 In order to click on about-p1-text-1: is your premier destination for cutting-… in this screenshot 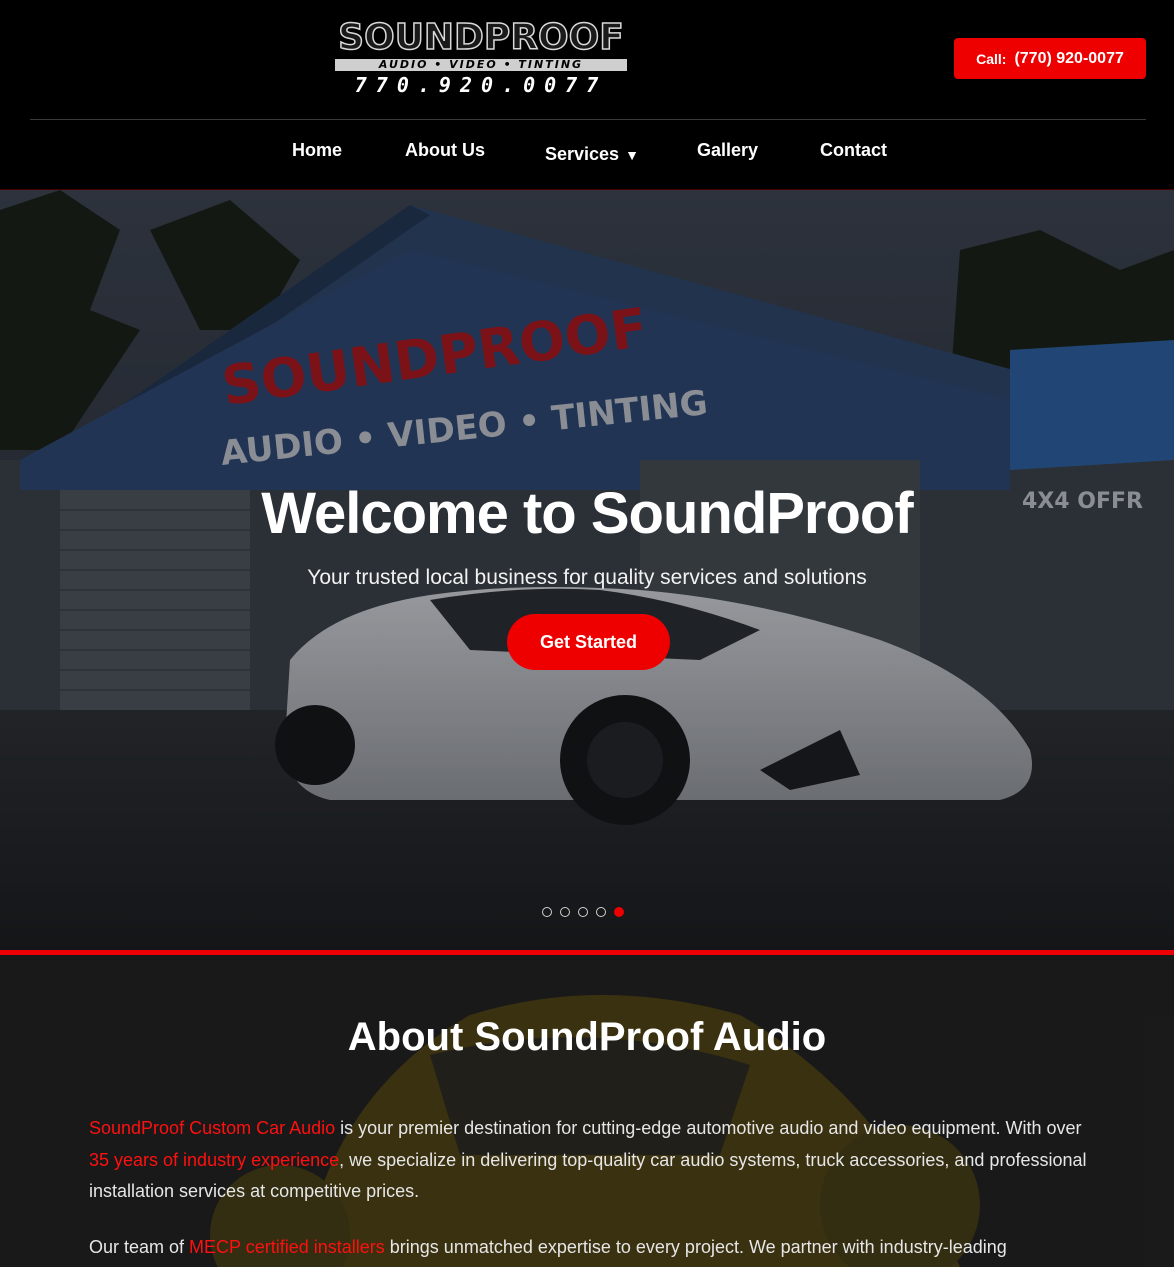, I will do `click(708, 1128)`.